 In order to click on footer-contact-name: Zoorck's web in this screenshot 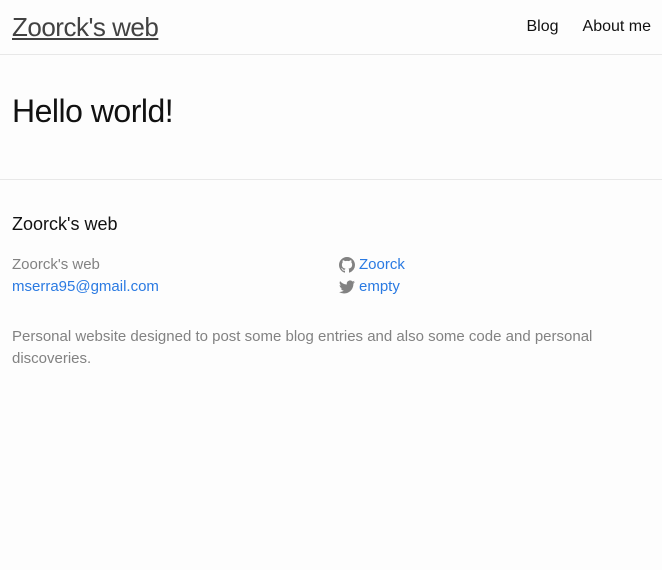, I will do `click(56, 264)`.